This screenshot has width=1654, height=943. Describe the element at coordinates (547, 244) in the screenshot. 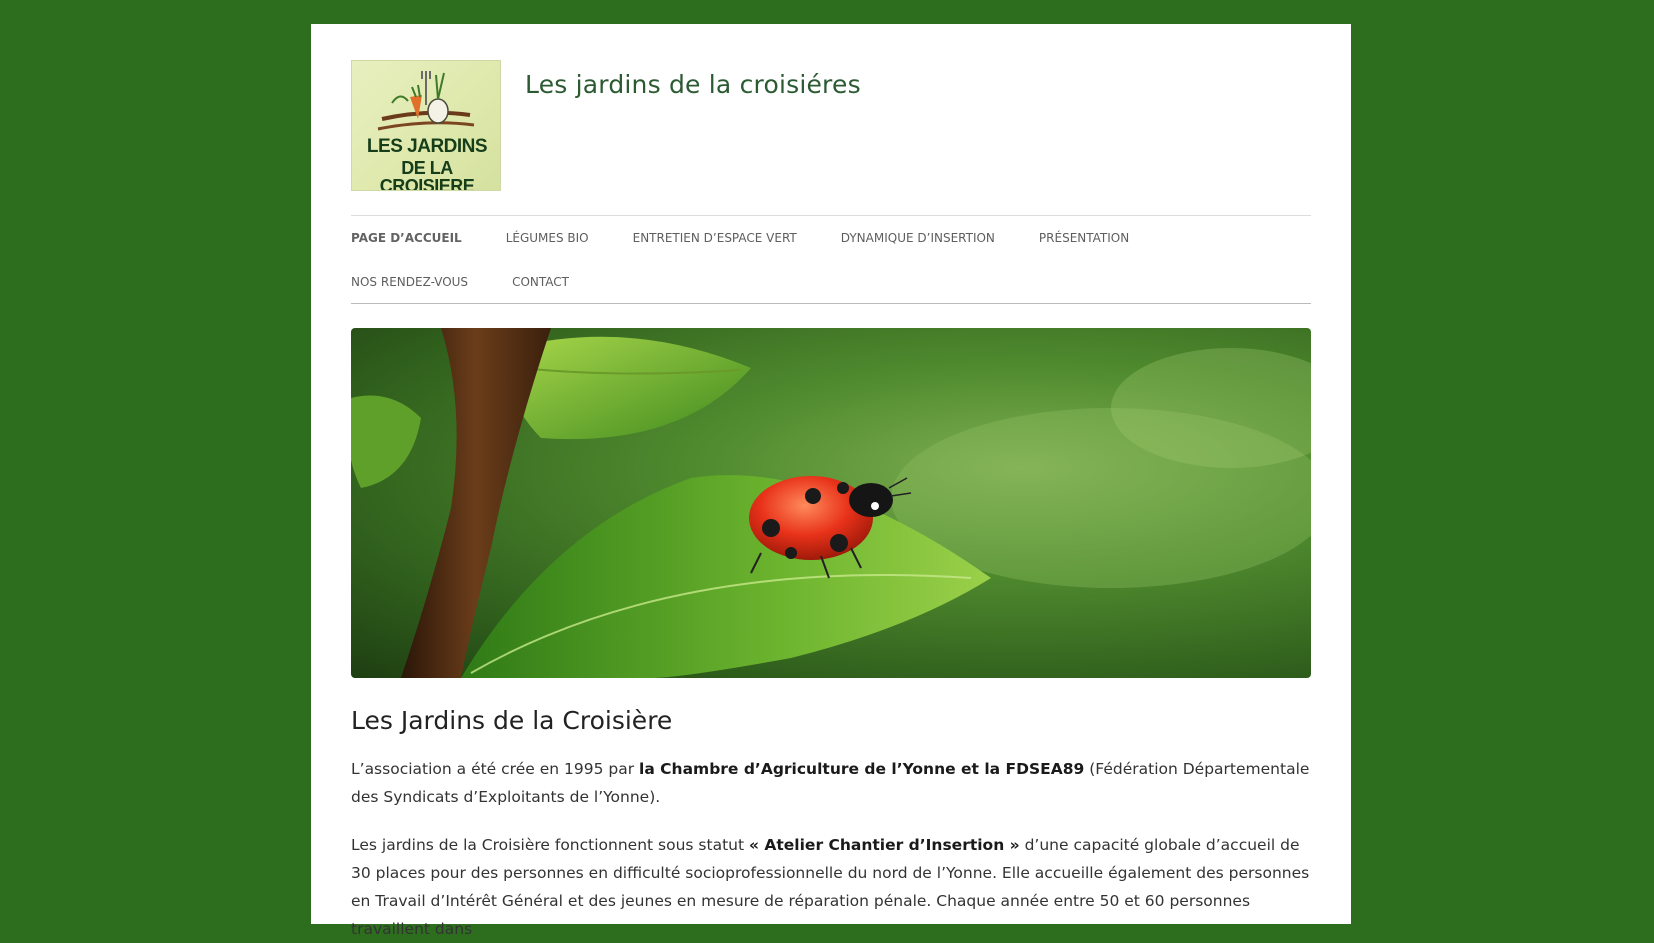

I see `nav-item-legumes-bio: Légumes Bio` at that location.